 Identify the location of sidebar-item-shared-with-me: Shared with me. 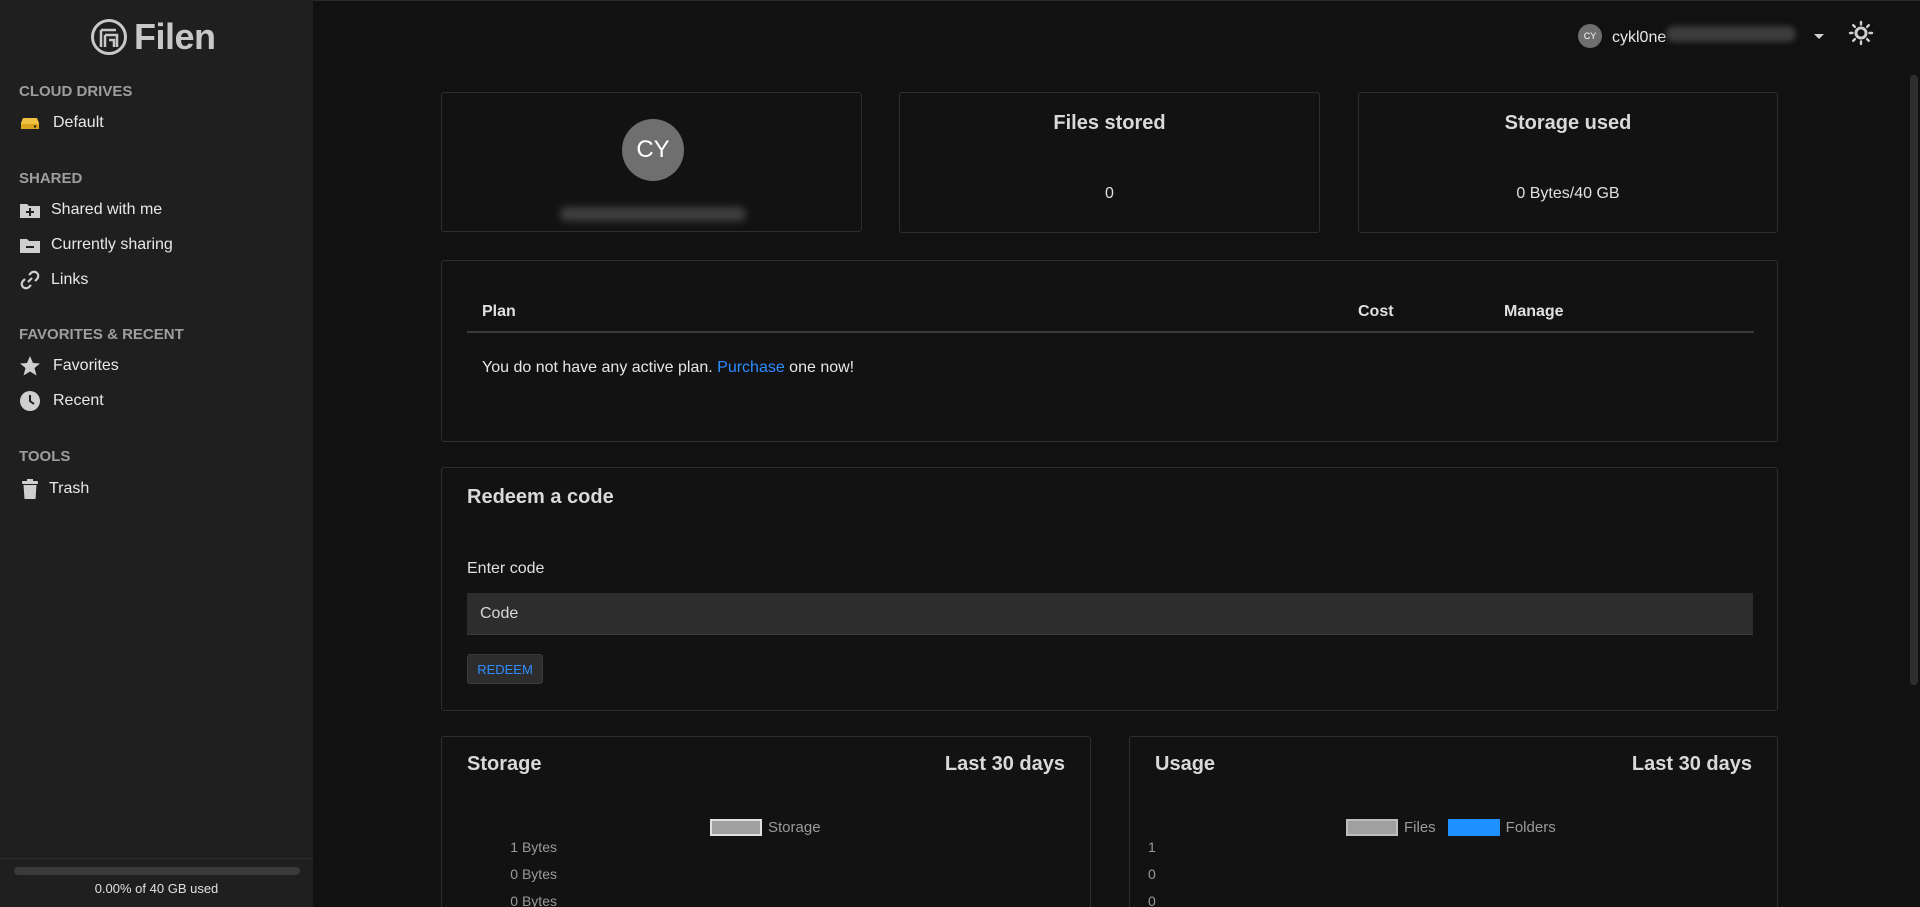
(90, 210).